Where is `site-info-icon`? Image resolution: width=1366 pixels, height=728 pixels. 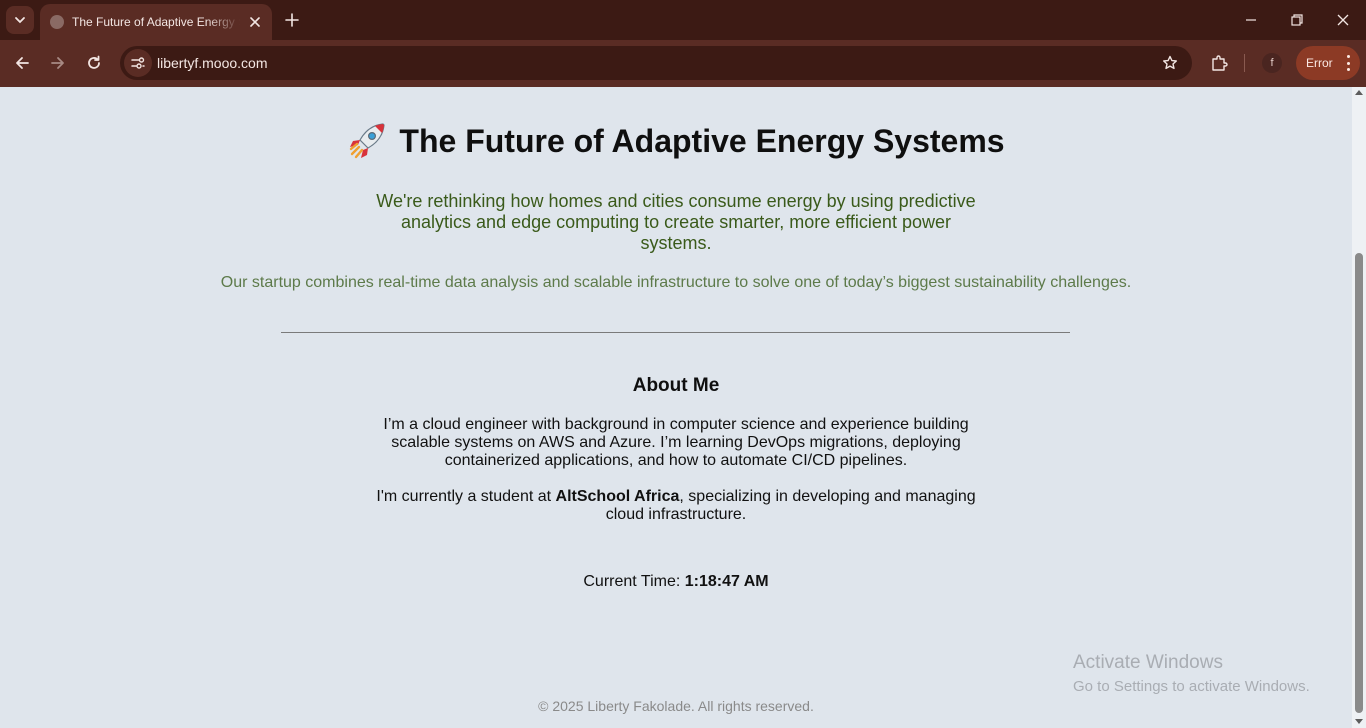 site-info-icon is located at coordinates (138, 63).